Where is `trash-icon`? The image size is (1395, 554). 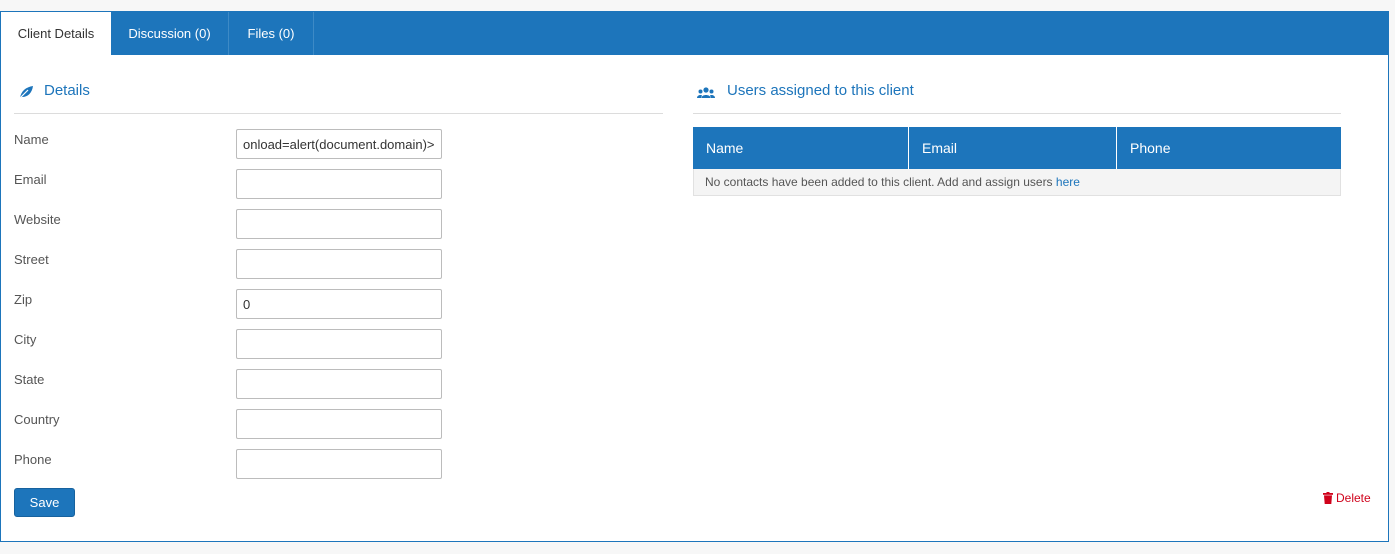 trash-icon is located at coordinates (1328, 498).